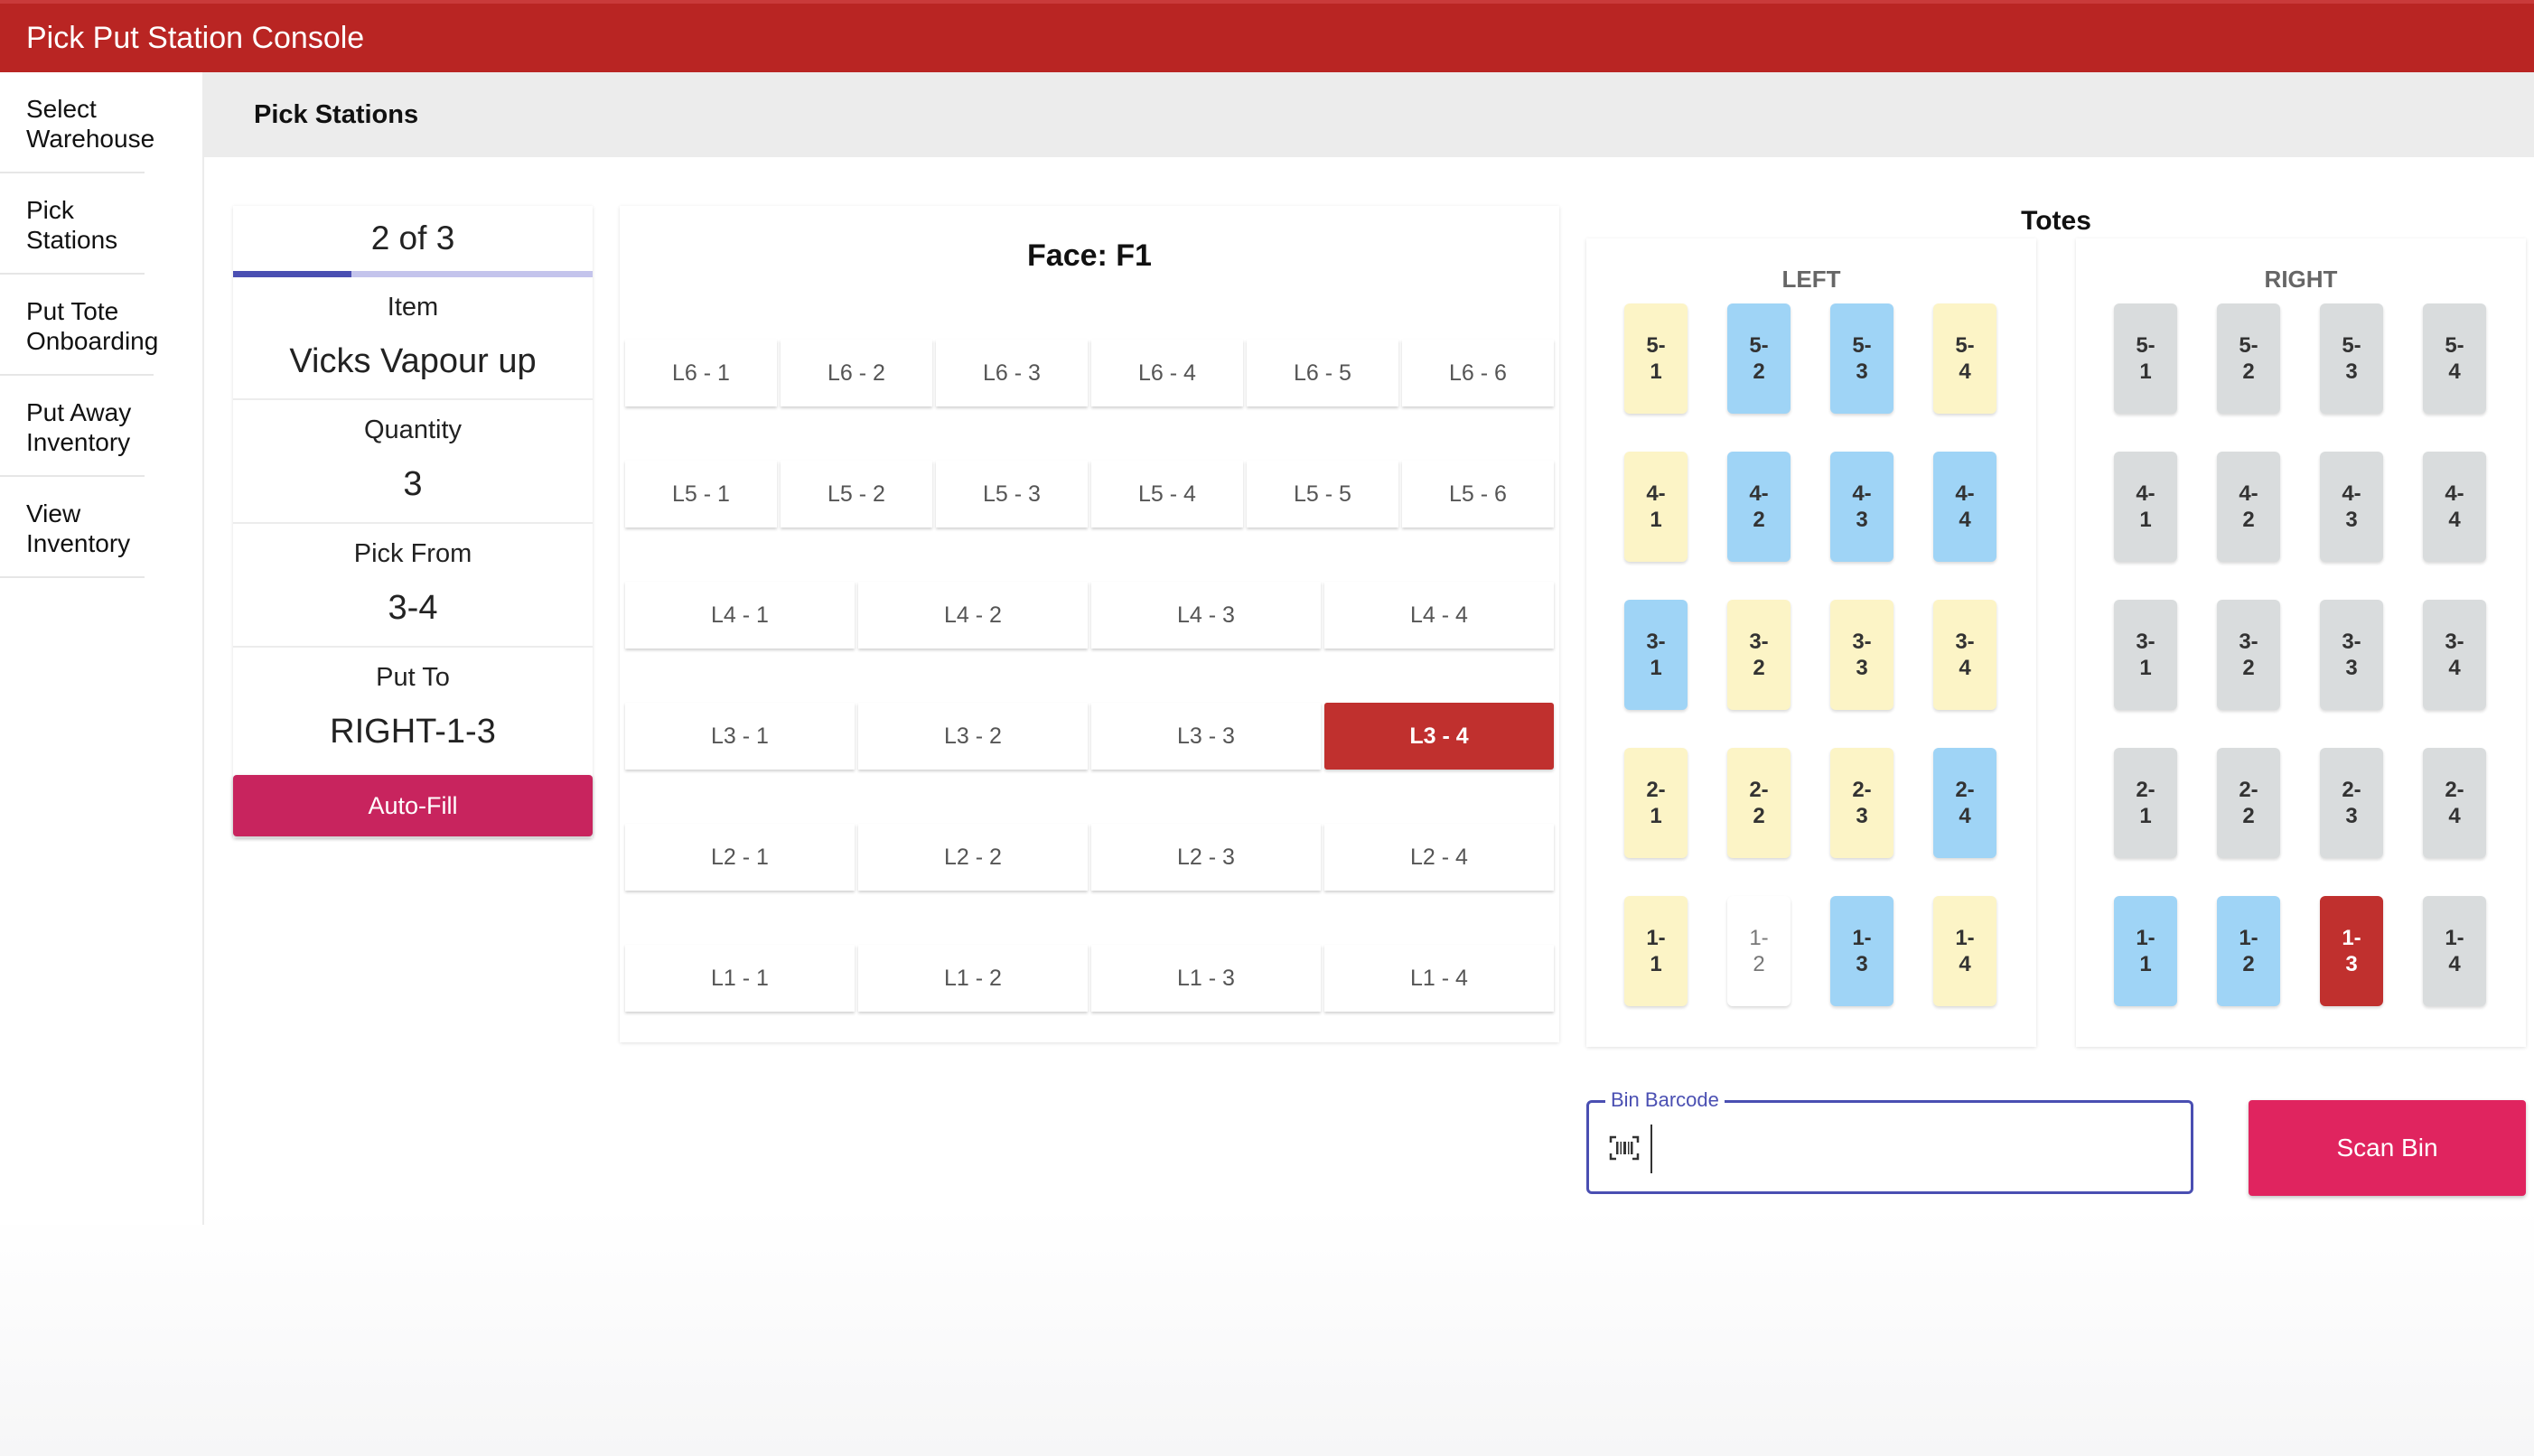 Image resolution: width=2534 pixels, height=1456 pixels. Describe the element at coordinates (413, 307) in the screenshot. I see `item-label: Item` at that location.